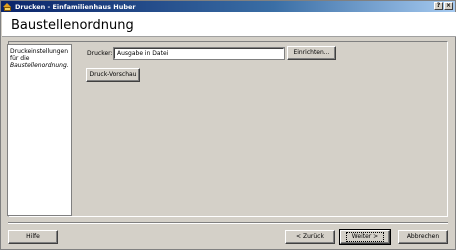 The width and height of the screenshot is (456, 250). I want to click on cancel-button: Abbrechen, so click(423, 237).